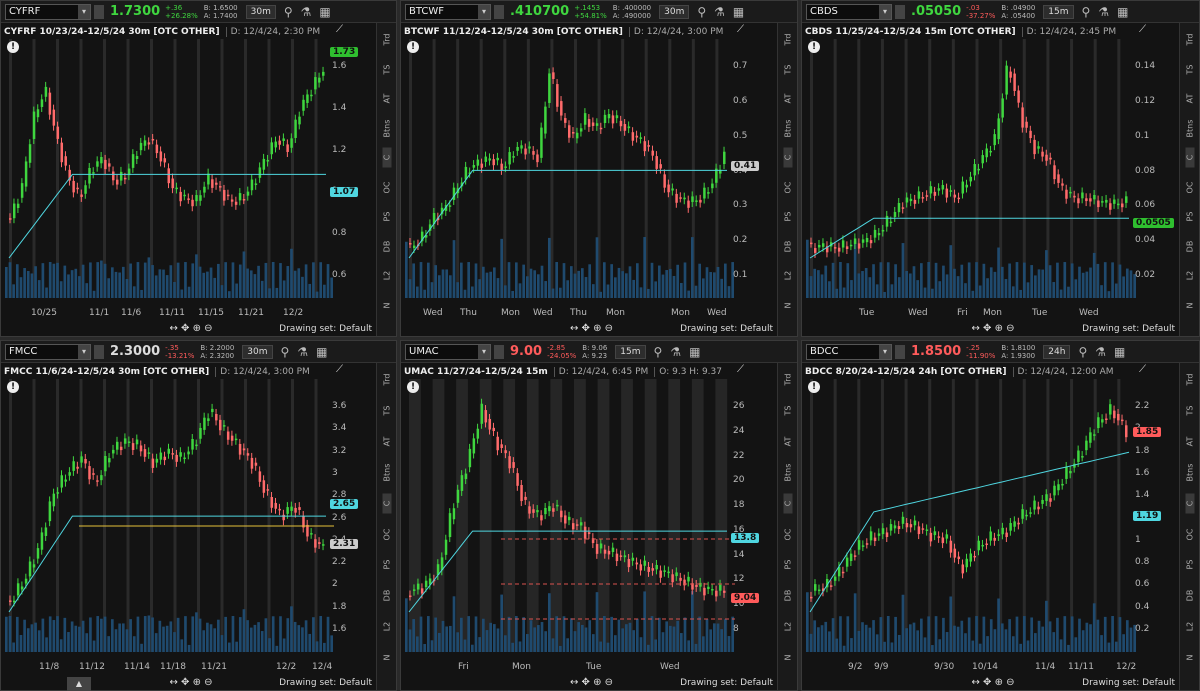  I want to click on symbol-input: BDCC ▾, so click(849, 351).